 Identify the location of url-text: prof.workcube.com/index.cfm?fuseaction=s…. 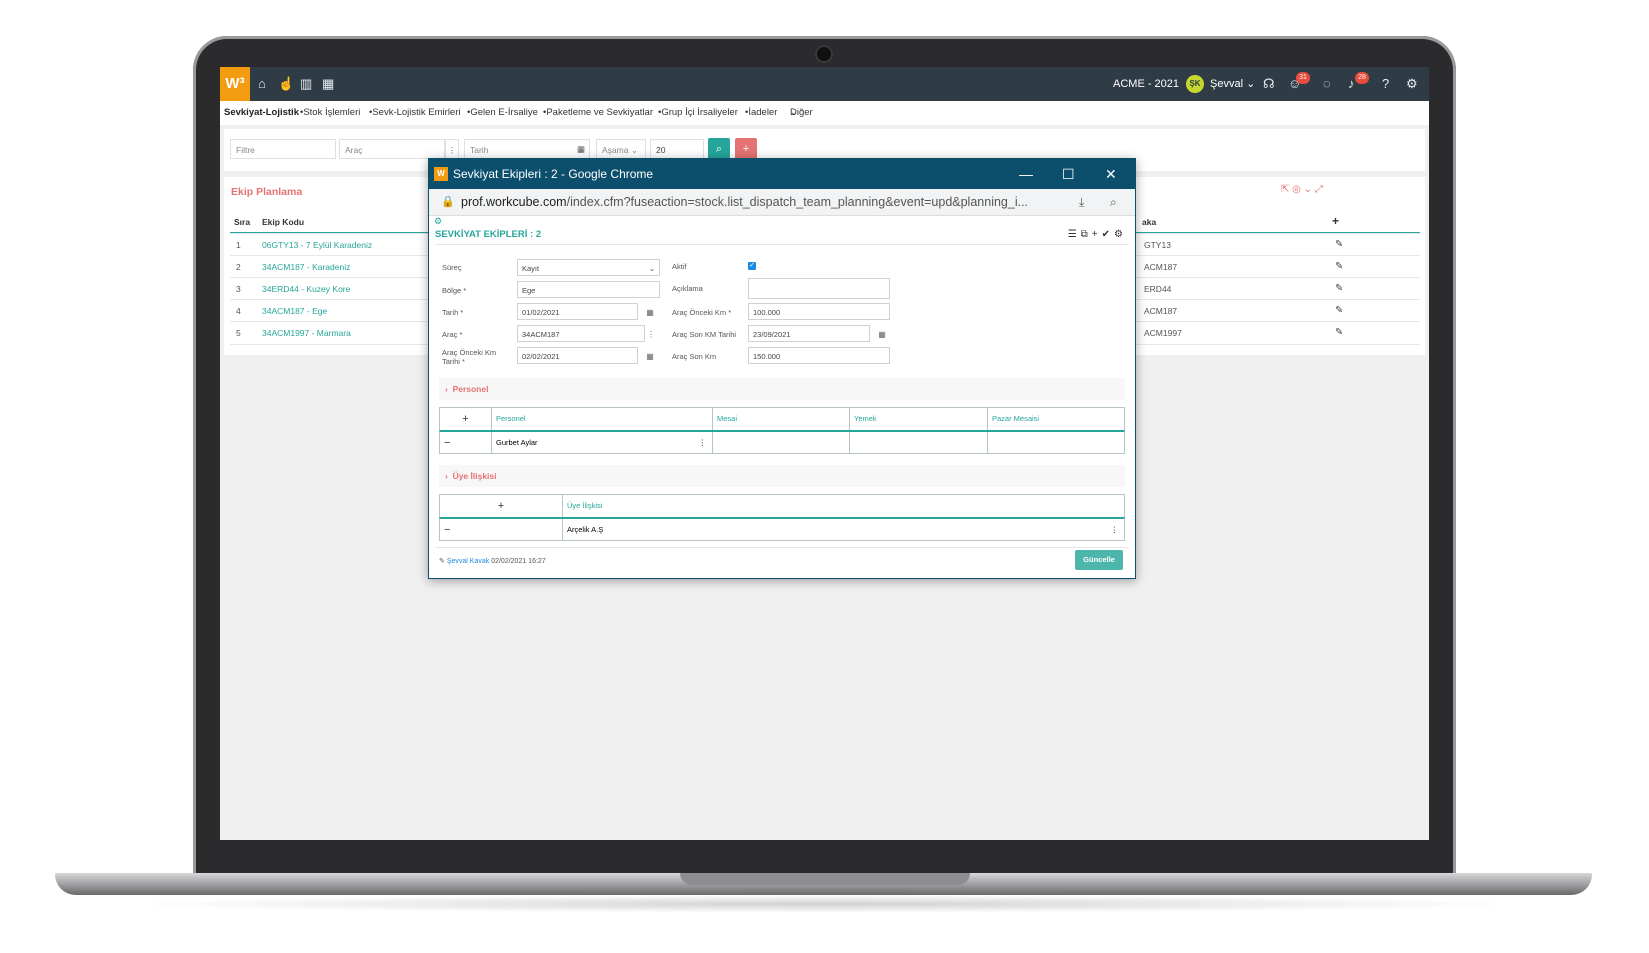
(744, 202).